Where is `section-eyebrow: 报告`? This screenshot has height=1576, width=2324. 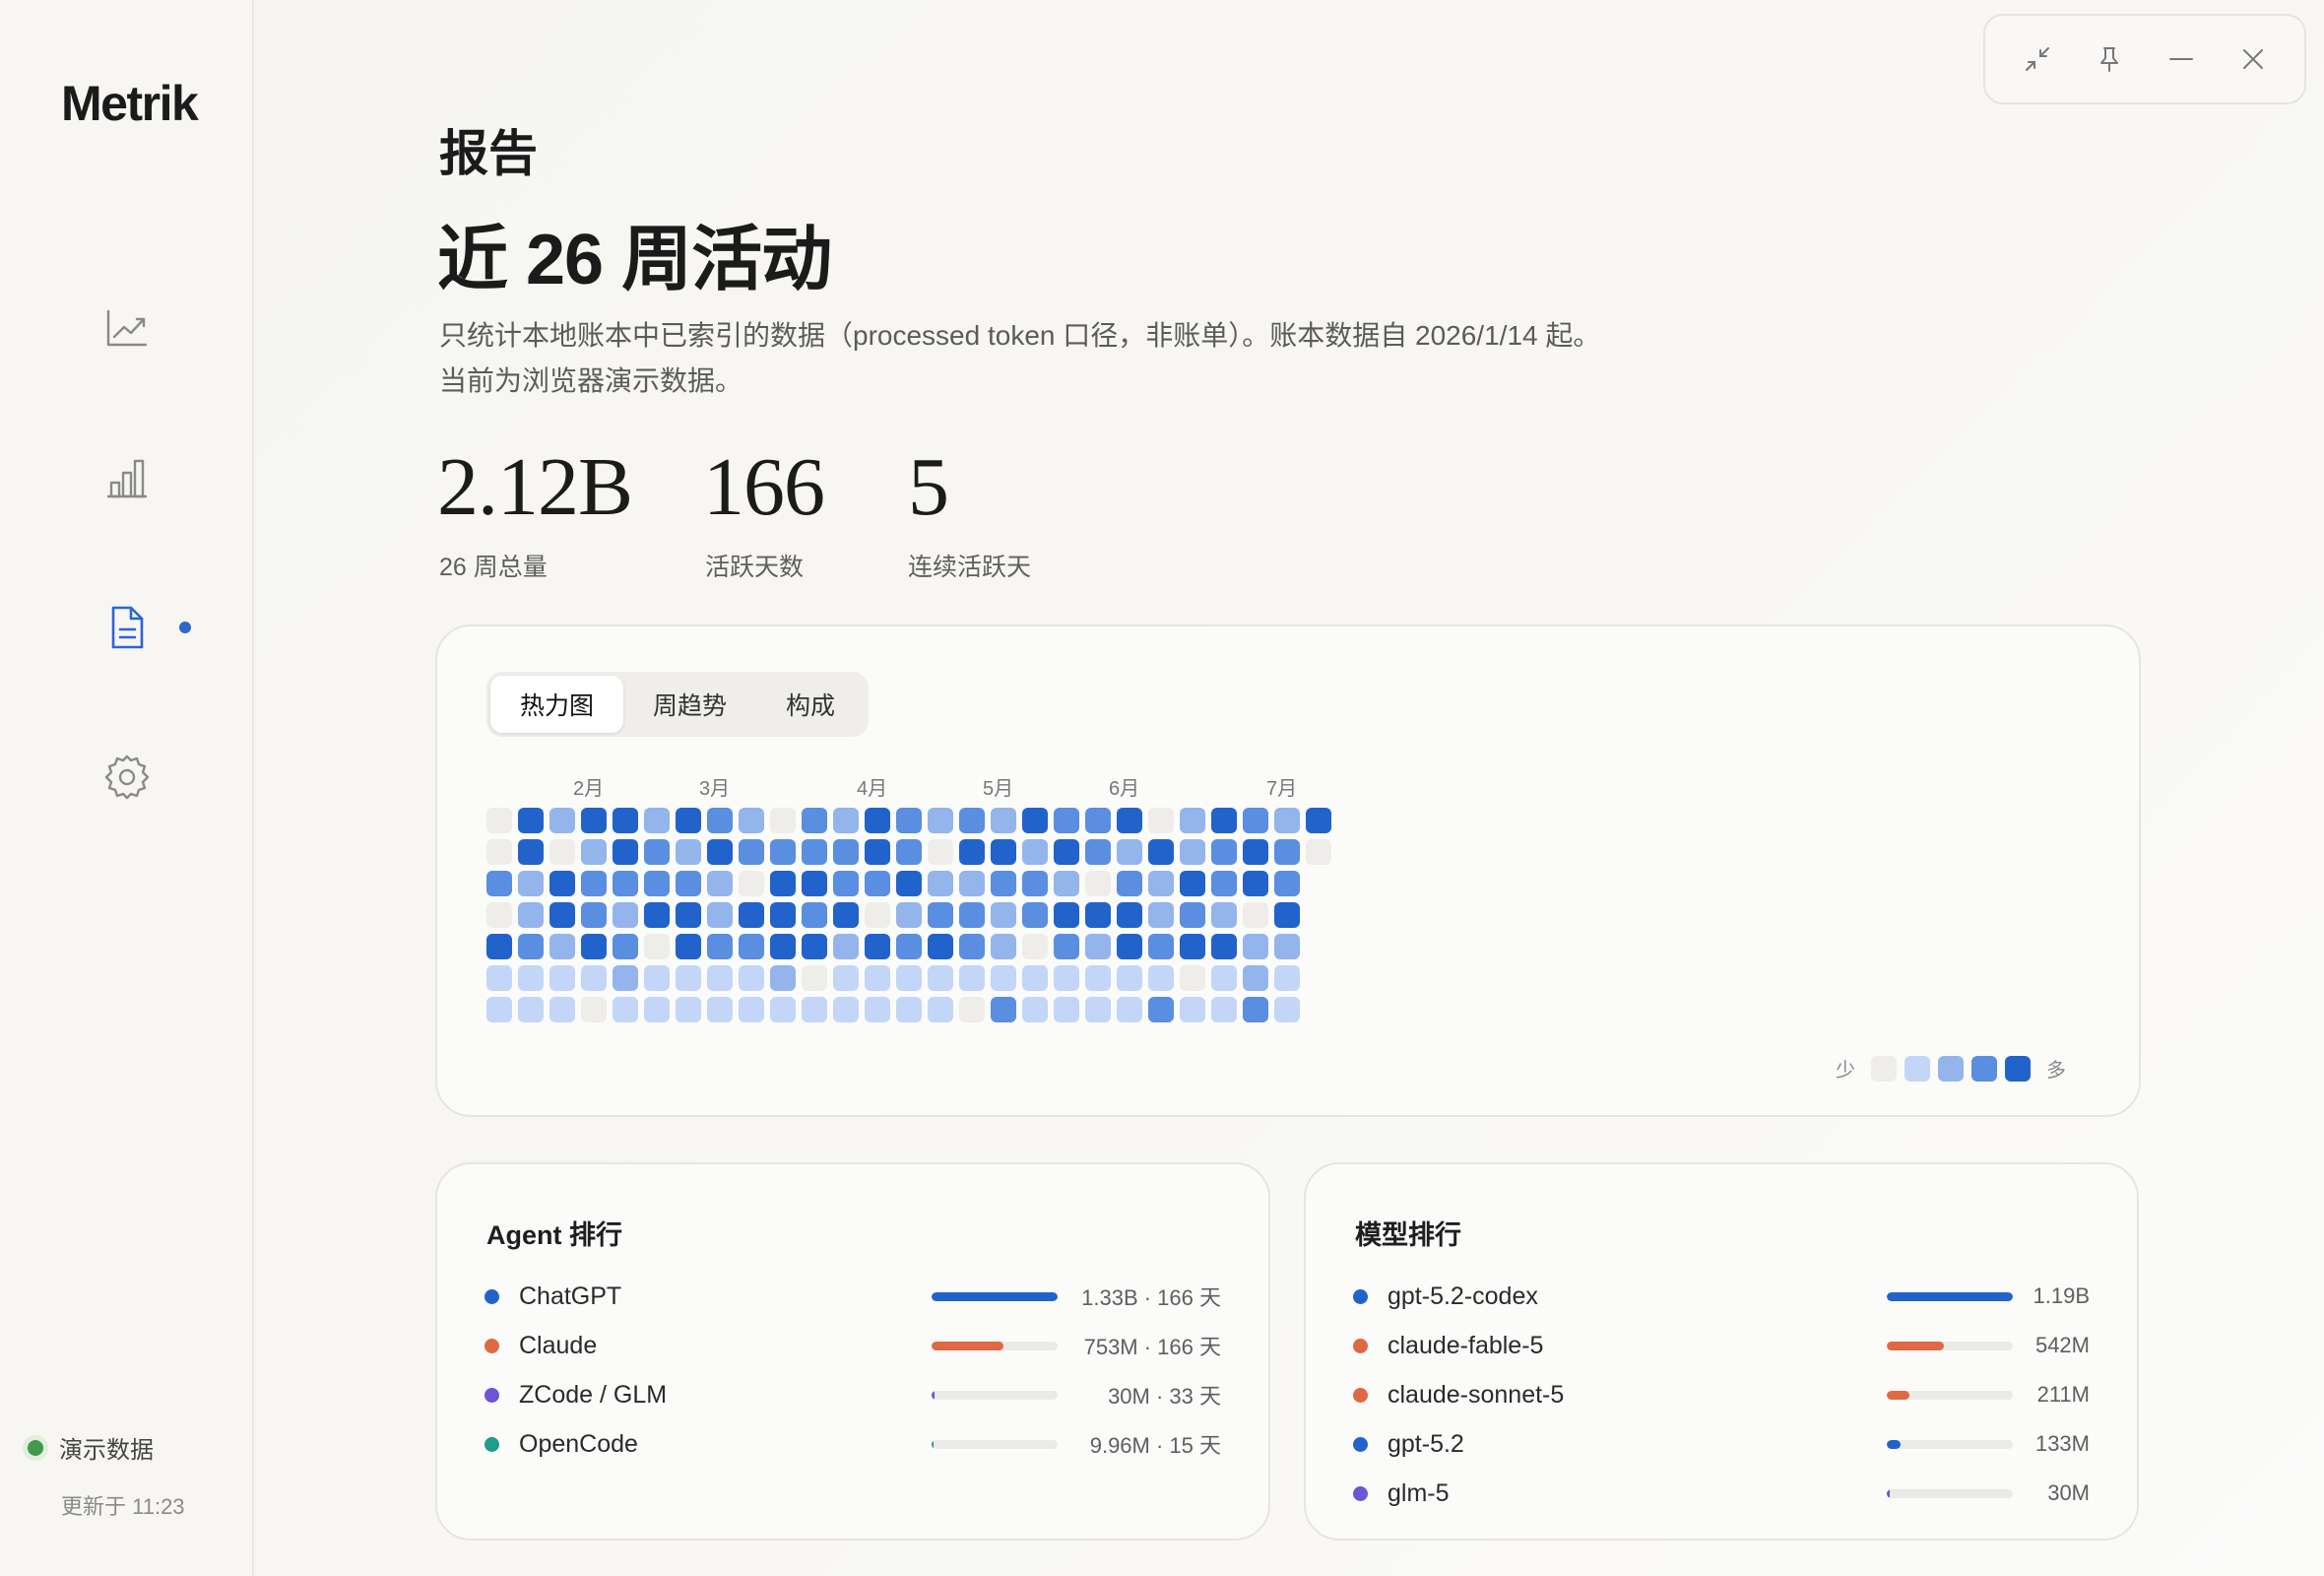
section-eyebrow: 报告 is located at coordinates (489, 153).